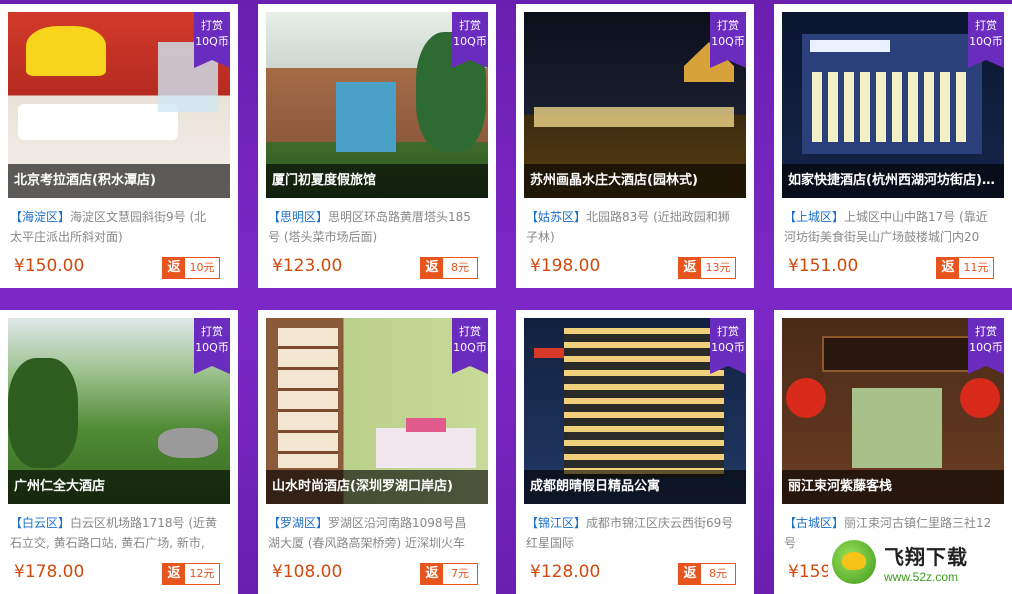  Describe the element at coordinates (814, 217) in the screenshot. I see `hotel-district: 【上城区】` at that location.